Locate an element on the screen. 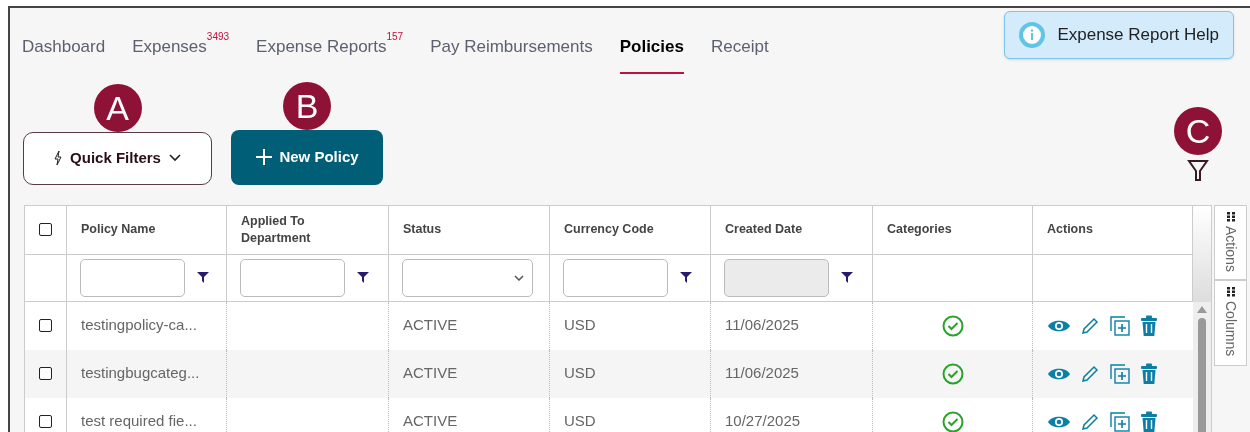 The width and height of the screenshot is (1250, 432). side-panel-tab: Actions is located at coordinates (1230, 242).